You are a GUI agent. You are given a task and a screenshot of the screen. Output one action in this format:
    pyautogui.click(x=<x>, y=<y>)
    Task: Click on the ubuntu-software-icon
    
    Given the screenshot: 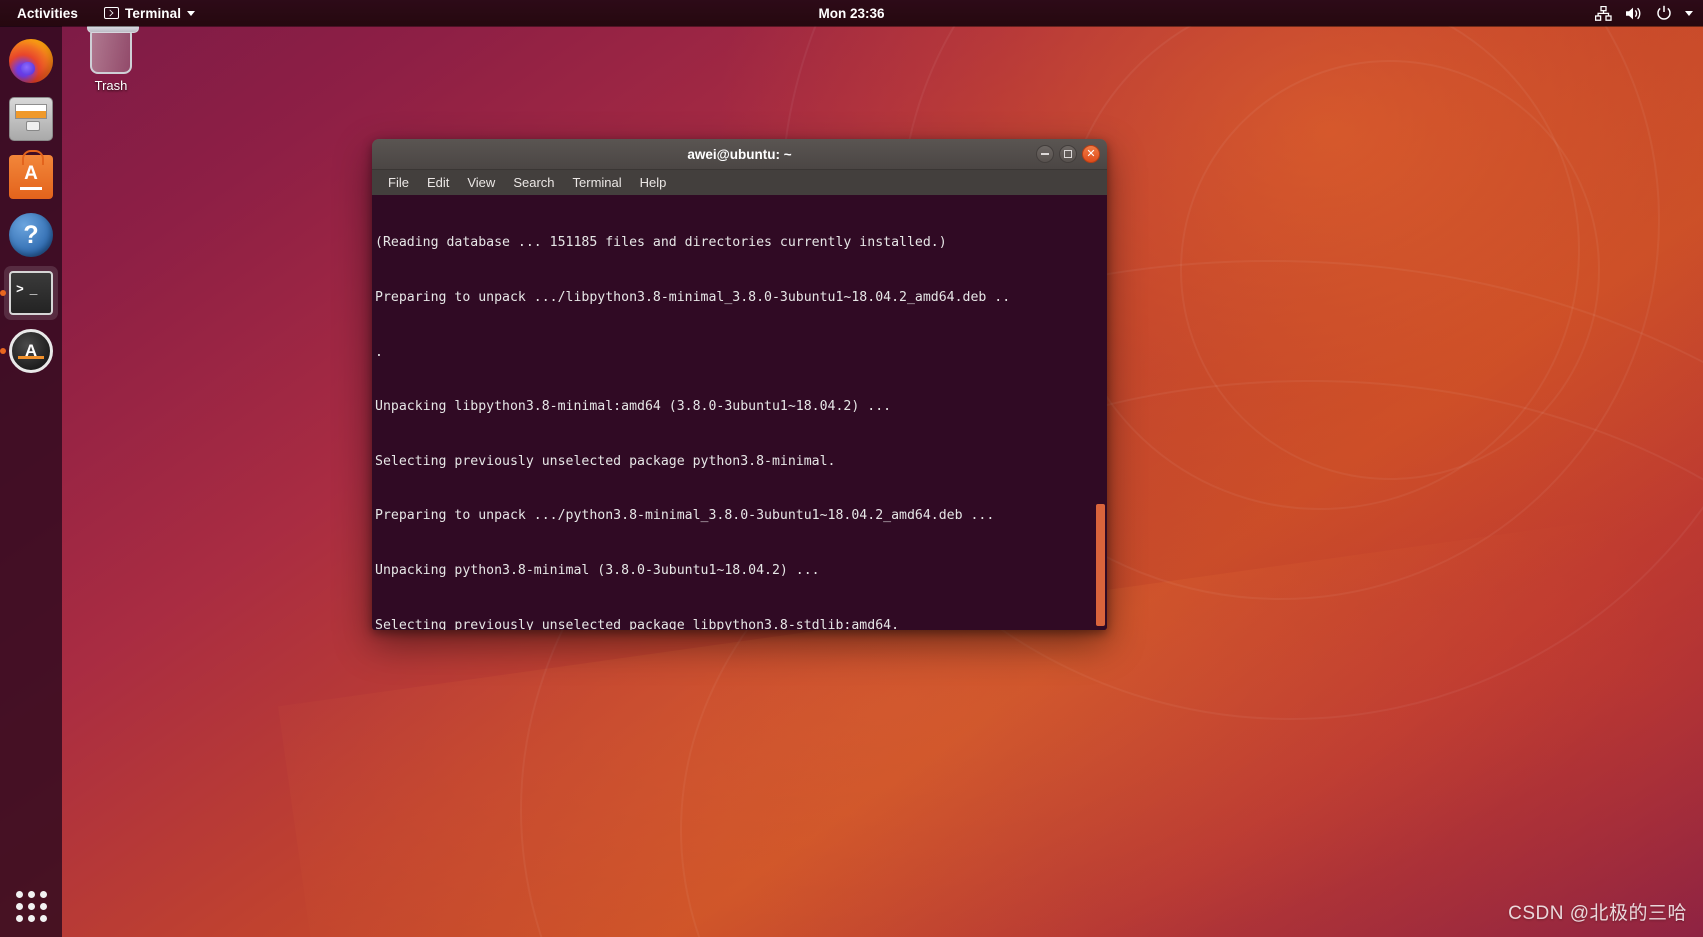 What is the action you would take?
    pyautogui.click(x=31, y=174)
    